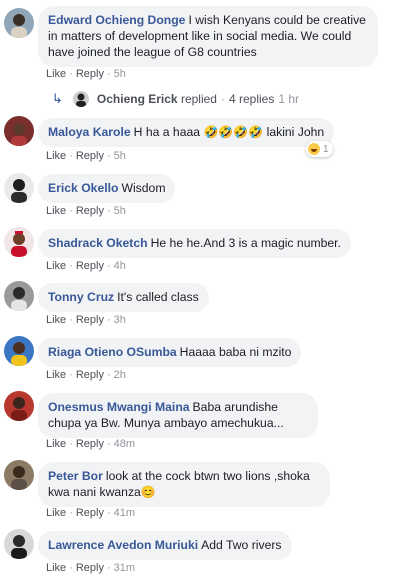  Describe the element at coordinates (120, 320) in the screenshot. I see `comment-time: 3h` at that location.